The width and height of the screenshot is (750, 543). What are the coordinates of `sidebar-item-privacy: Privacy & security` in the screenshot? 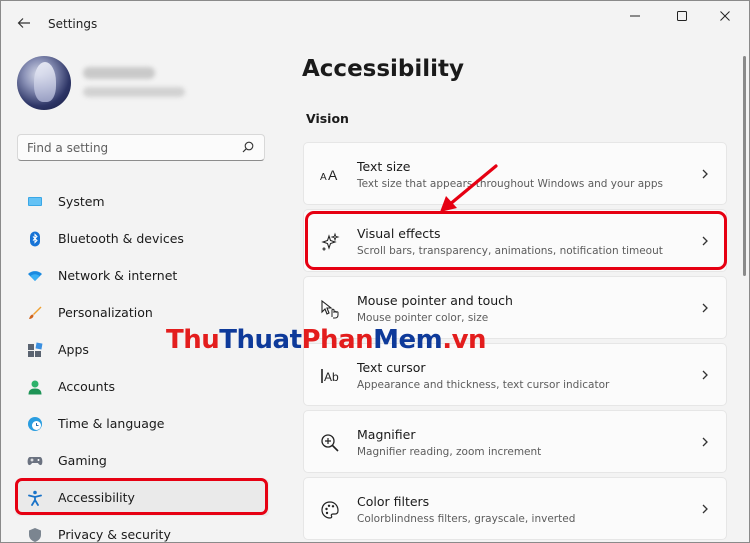 It's located at (142, 529).